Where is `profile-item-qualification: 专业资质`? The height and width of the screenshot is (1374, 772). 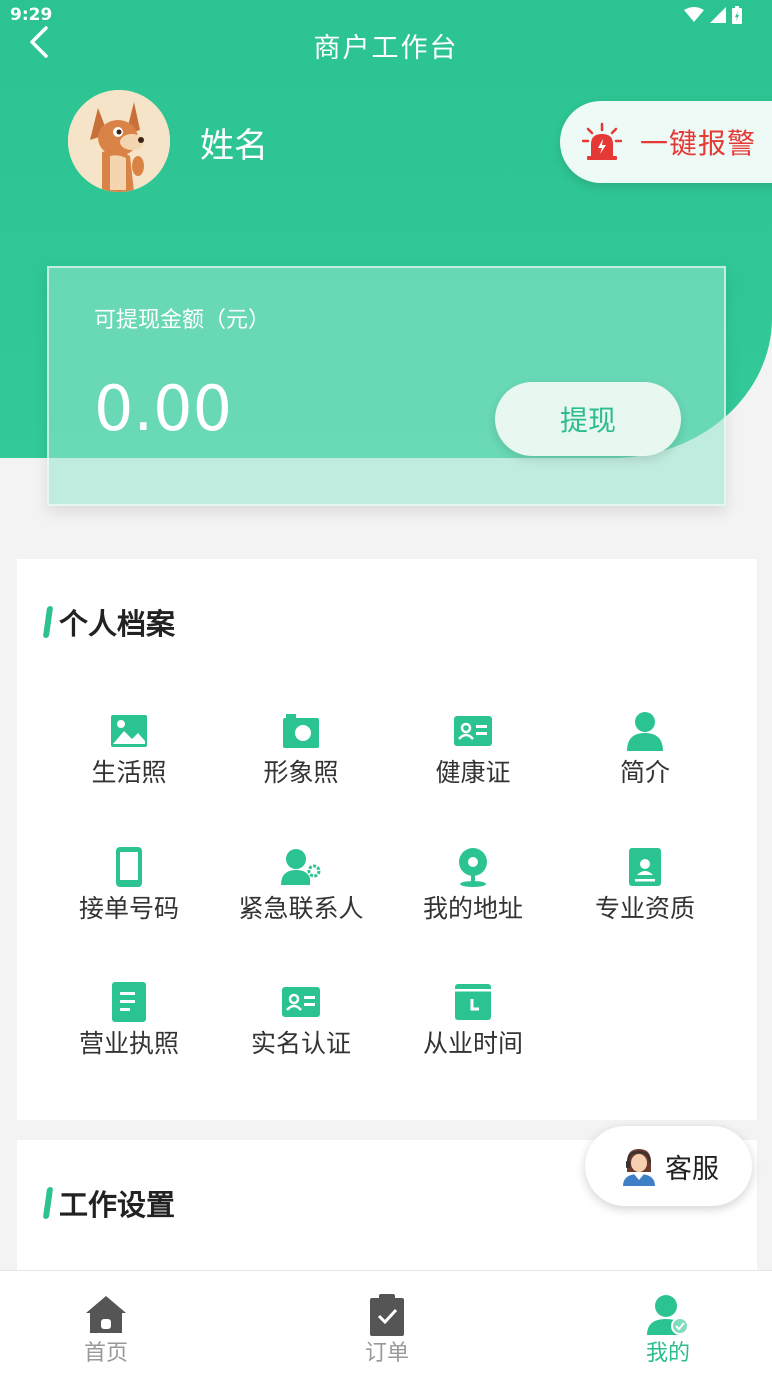
profile-item-qualification: 专业资质 is located at coordinates (645, 886).